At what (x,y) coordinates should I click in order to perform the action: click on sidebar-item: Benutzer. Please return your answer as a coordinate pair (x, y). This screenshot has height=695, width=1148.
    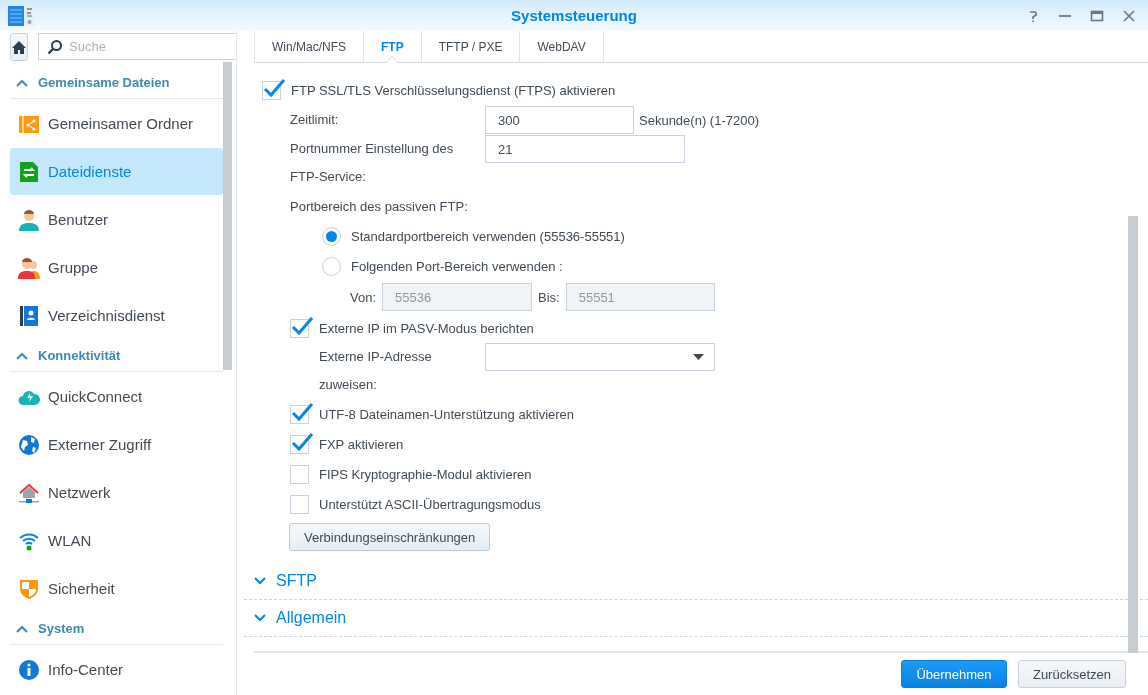
    Looking at the image, I should click on (116, 219).